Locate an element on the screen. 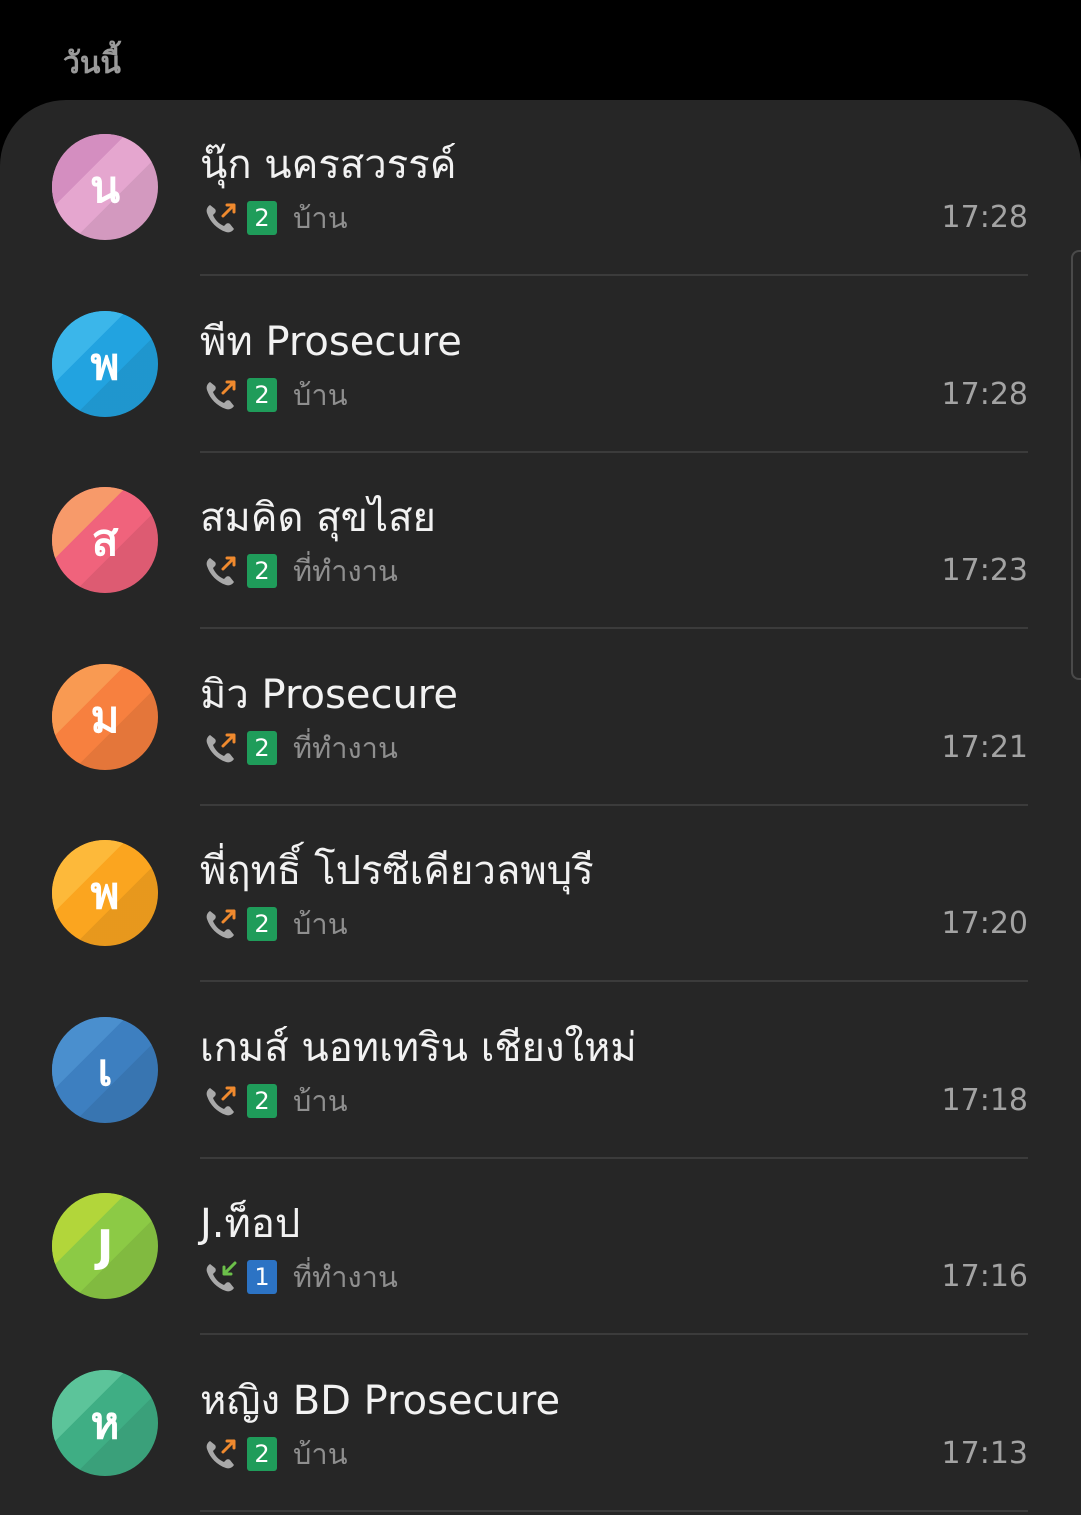 This screenshot has width=1081, height=1515. avatar-initial: เ is located at coordinates (105, 1070).